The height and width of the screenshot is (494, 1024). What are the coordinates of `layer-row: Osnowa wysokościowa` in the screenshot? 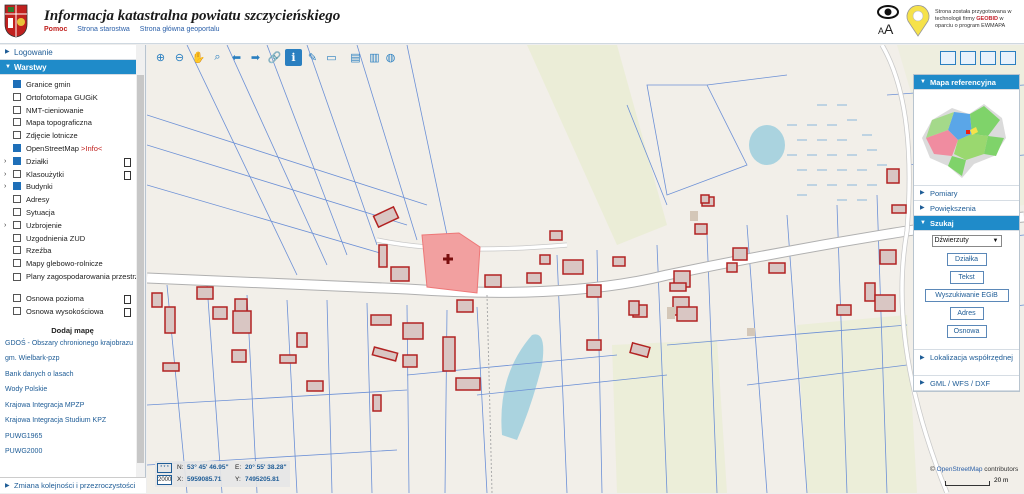 It's located at (72, 312).